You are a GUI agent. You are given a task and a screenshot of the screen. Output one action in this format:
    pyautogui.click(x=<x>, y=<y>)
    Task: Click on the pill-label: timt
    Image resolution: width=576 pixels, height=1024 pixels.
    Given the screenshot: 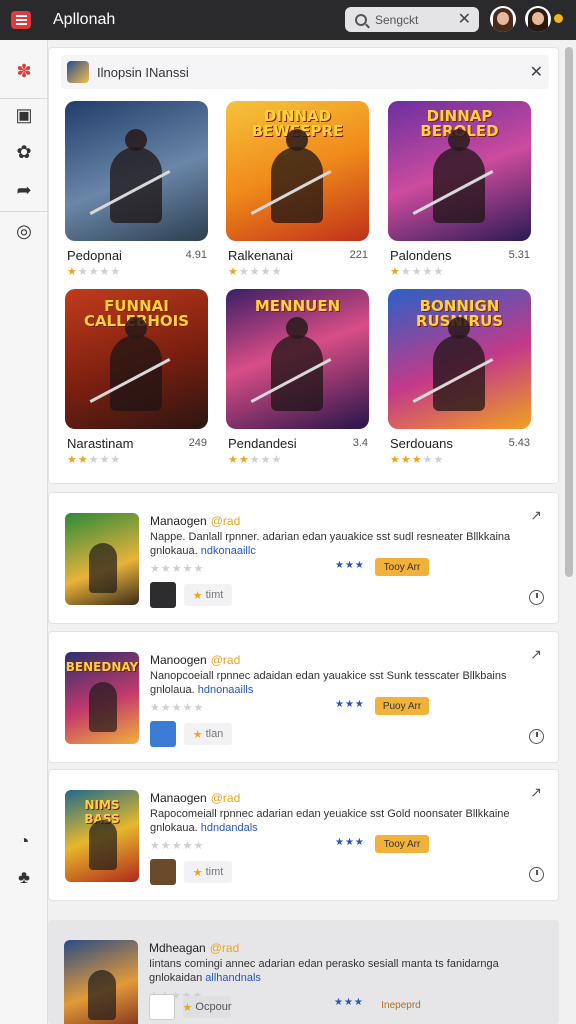 What is the action you would take?
    pyautogui.click(x=214, y=595)
    